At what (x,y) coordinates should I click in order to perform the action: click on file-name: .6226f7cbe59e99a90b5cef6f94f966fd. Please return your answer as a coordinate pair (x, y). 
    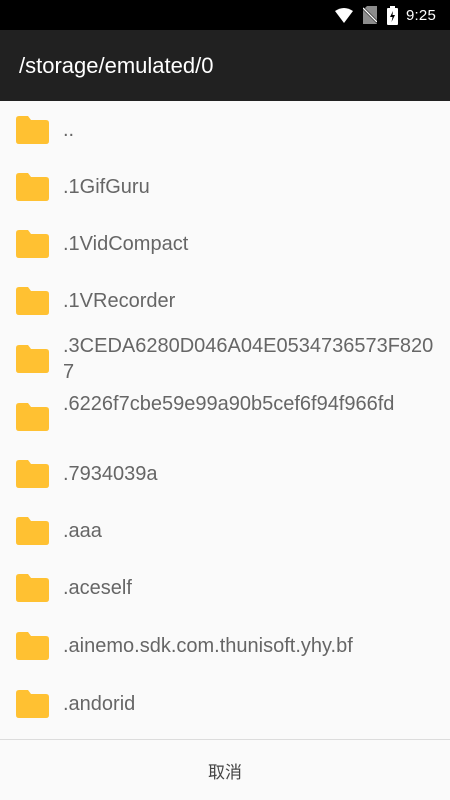
    Looking at the image, I should click on (229, 404).